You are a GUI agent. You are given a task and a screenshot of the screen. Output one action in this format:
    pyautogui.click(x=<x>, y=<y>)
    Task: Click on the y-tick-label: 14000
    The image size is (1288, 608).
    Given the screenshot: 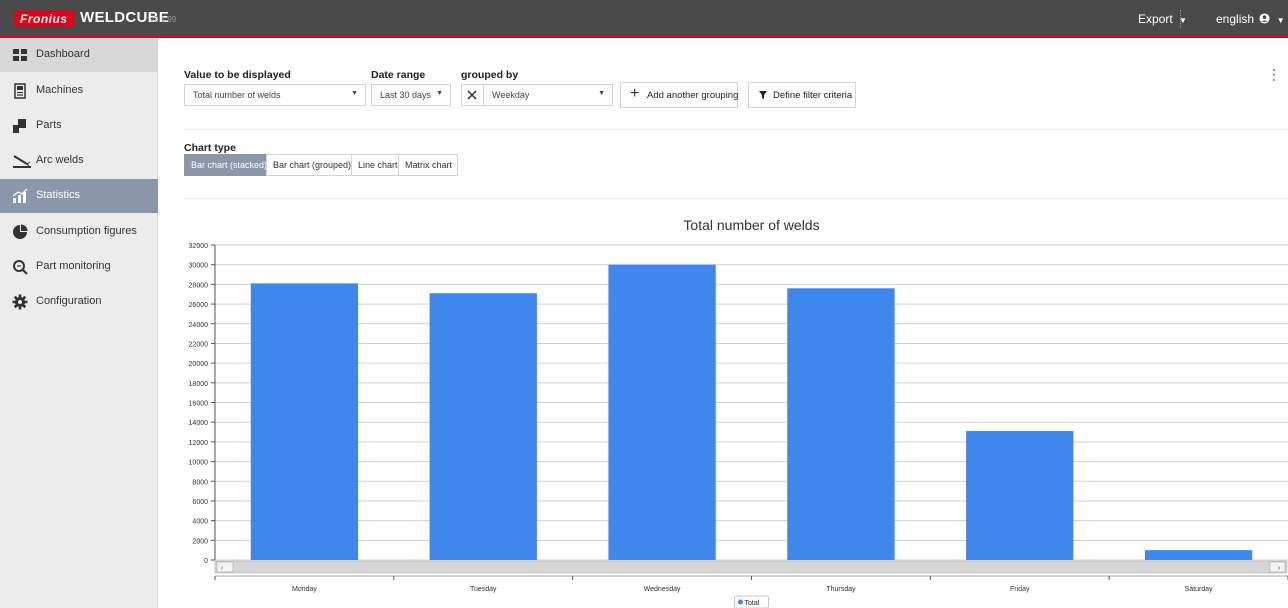 What is the action you would take?
    pyautogui.click(x=199, y=423)
    